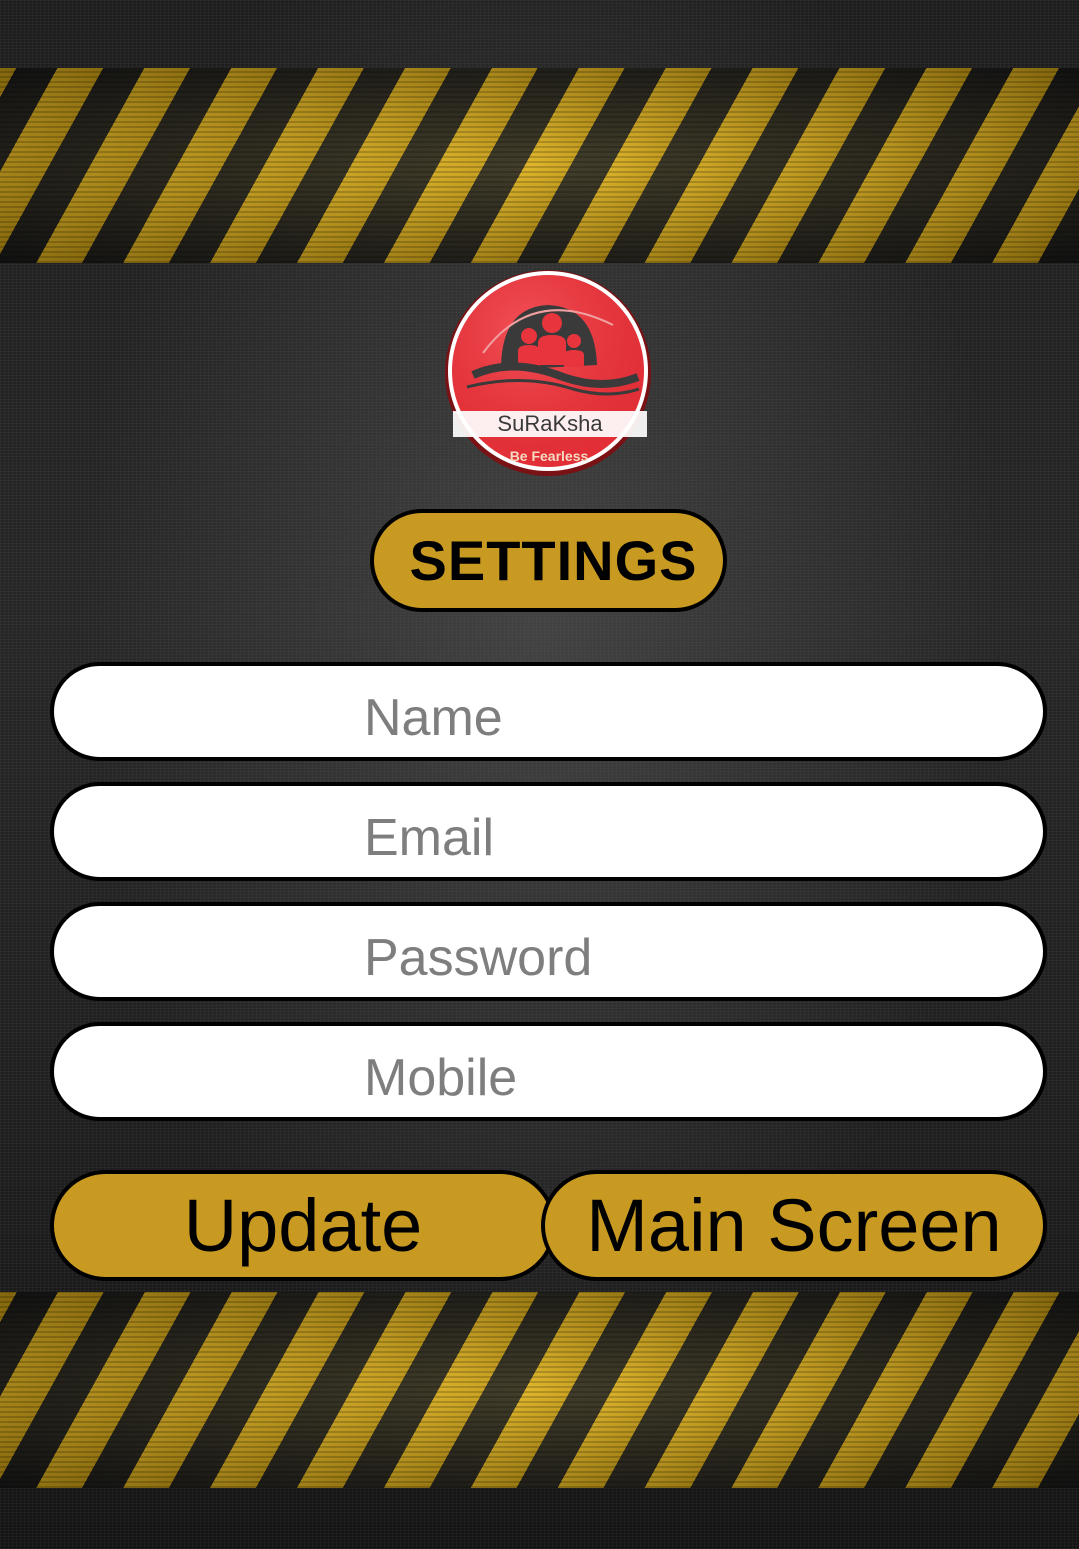 The width and height of the screenshot is (1079, 1549). I want to click on suraksha-logo: SuRaKsha Be Fearless, so click(548, 373).